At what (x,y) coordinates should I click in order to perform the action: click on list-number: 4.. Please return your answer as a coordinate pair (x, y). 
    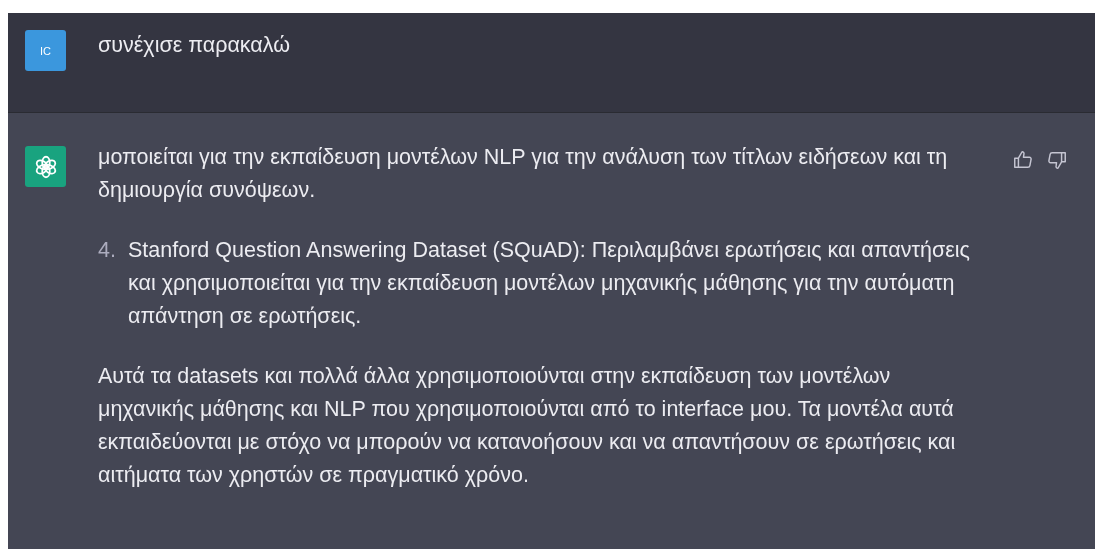
    Looking at the image, I should click on (107, 250).